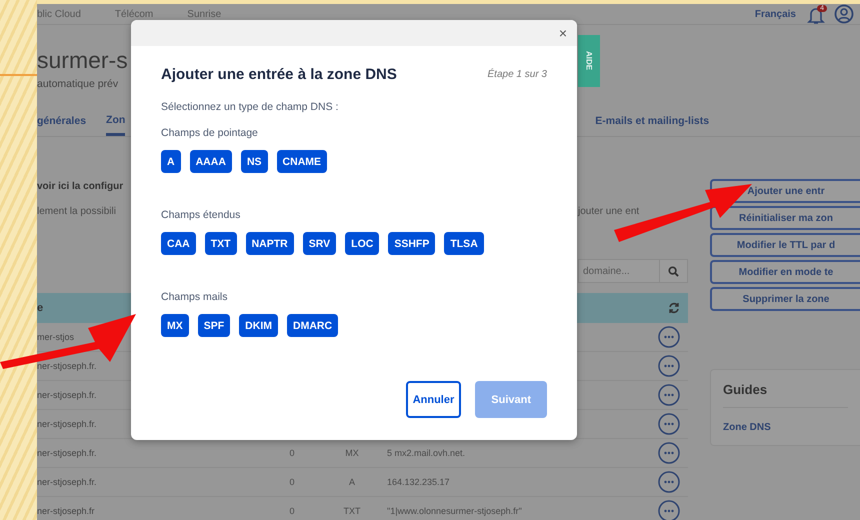  I want to click on record-type-button: NAPTR, so click(270, 243).